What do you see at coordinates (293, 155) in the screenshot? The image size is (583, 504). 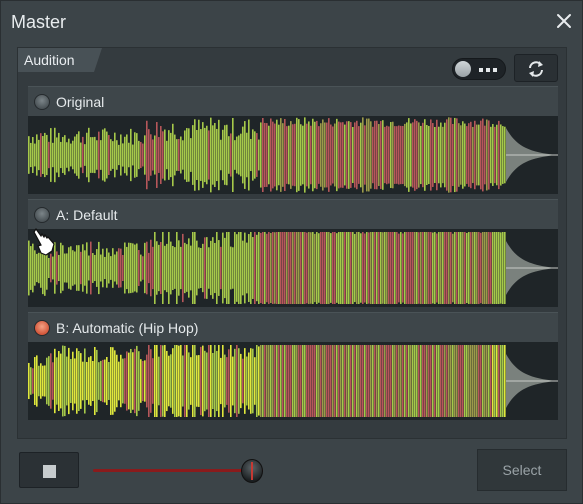 I see `waveform-original` at bounding box center [293, 155].